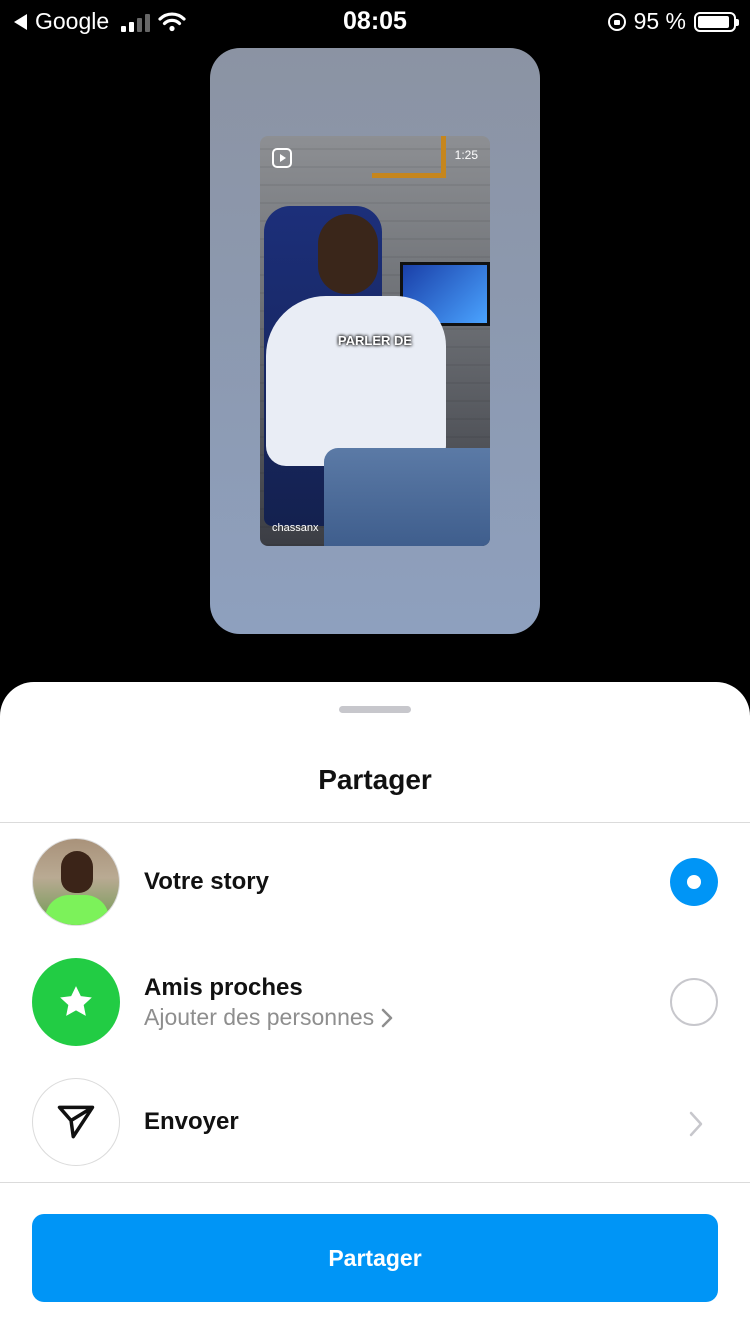  I want to click on reel-thumbnail: 1:25 PARLER DE chassanx, so click(375, 341).